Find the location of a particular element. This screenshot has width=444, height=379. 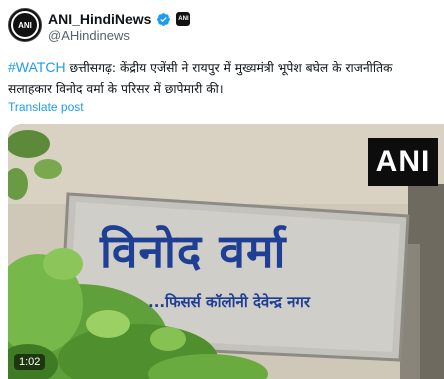

translate-post-link: Translate post is located at coordinates (46, 107).